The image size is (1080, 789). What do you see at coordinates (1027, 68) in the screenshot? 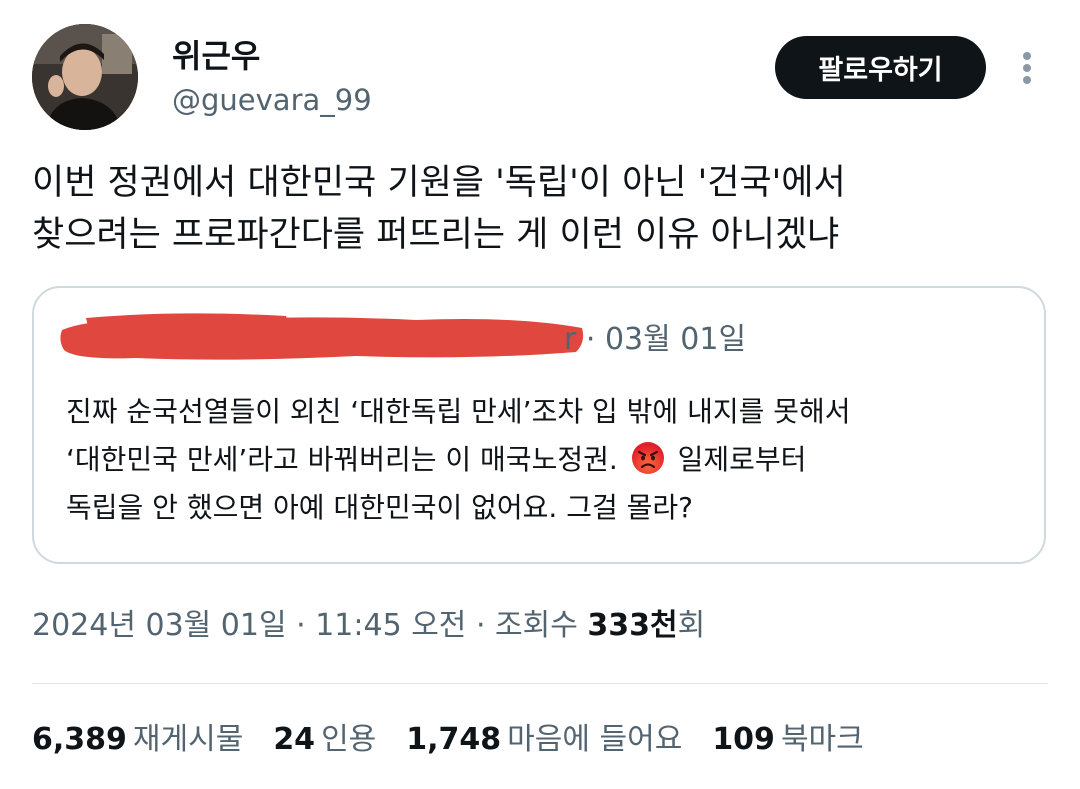
I see `more-vertical-icon` at bounding box center [1027, 68].